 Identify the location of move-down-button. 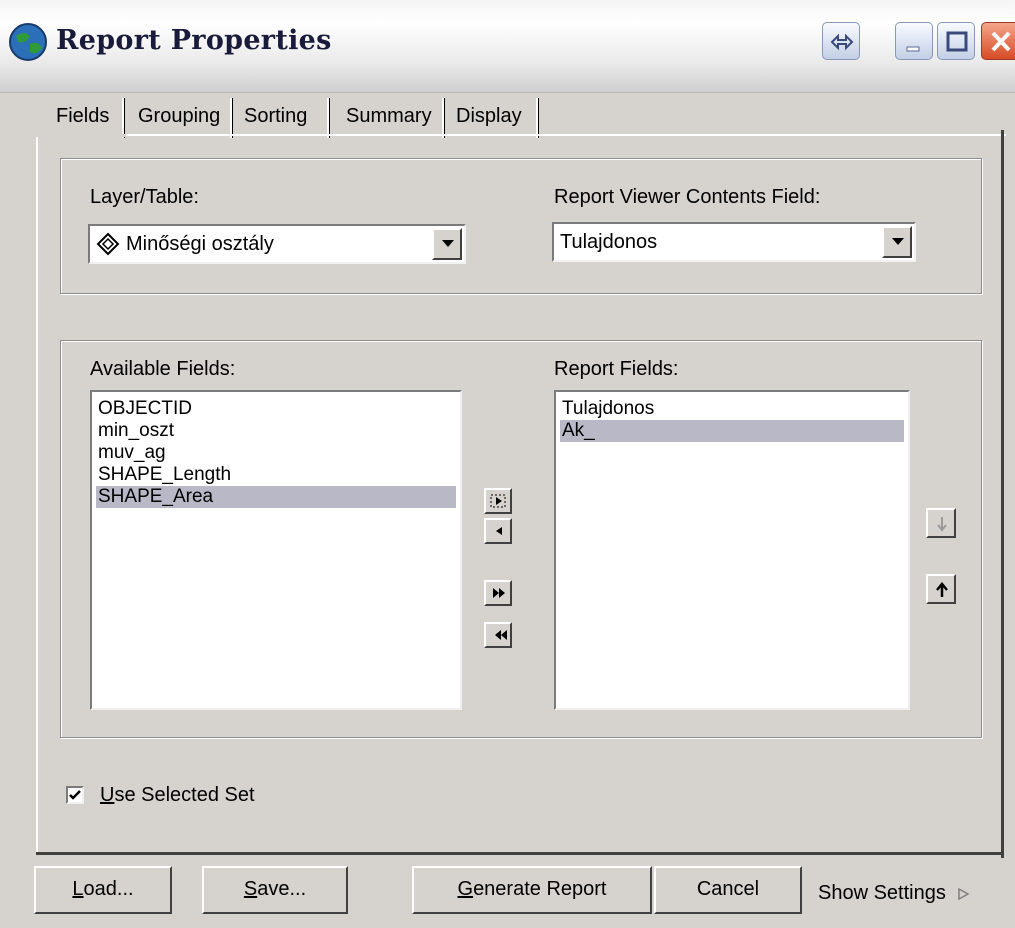
(941, 523).